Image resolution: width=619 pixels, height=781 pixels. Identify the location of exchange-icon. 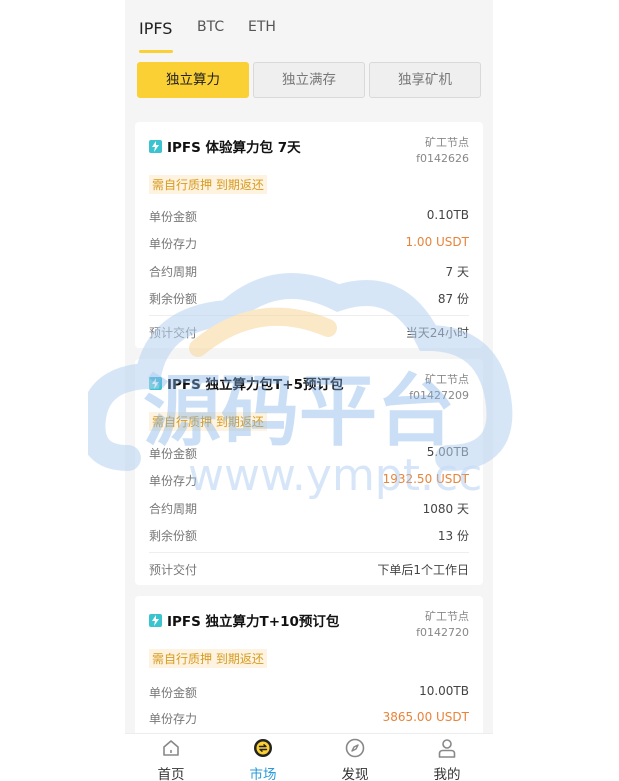
(263, 748).